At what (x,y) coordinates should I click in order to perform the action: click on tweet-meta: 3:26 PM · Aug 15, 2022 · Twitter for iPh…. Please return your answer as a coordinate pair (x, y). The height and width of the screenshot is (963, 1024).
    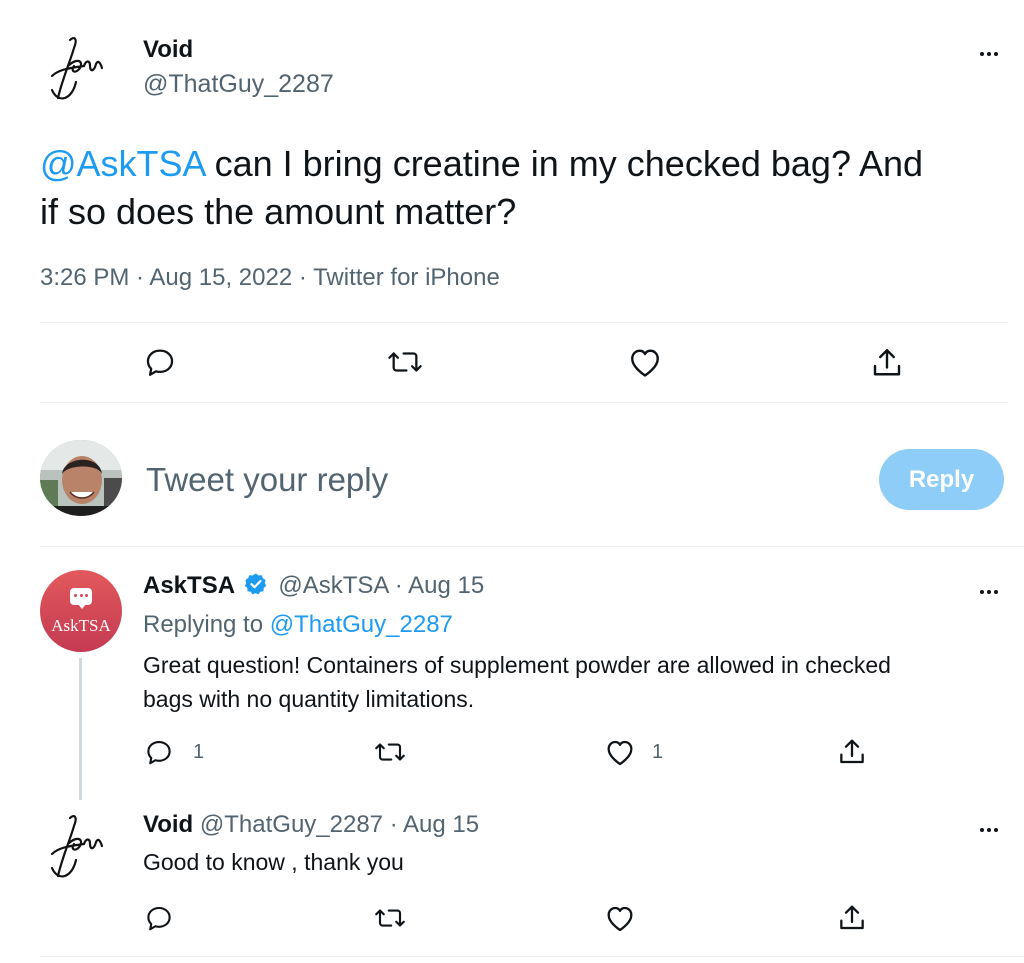
    Looking at the image, I should click on (270, 278).